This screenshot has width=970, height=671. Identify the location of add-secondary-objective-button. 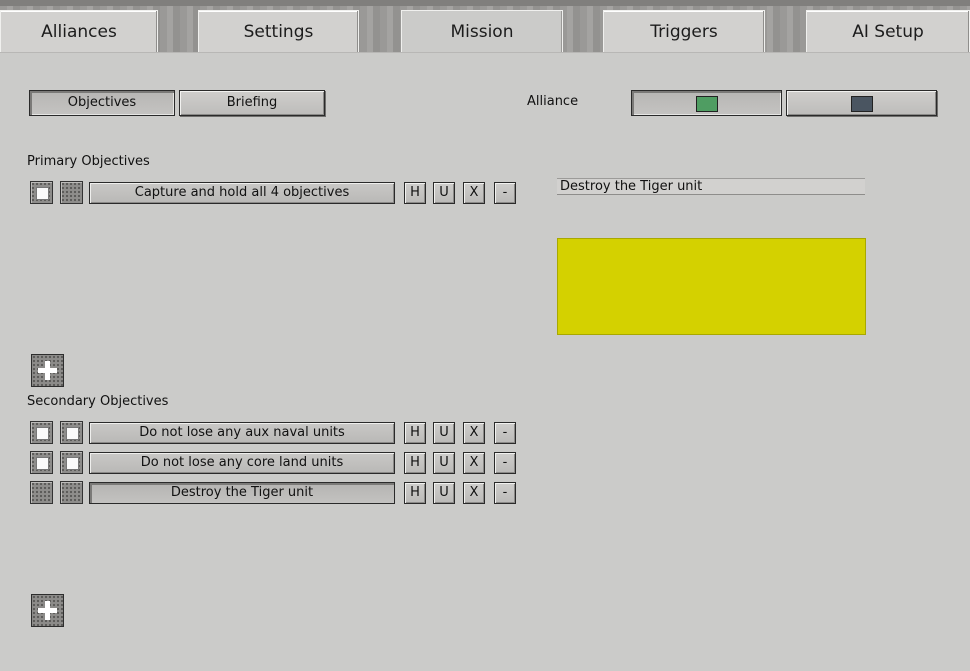
(47, 610).